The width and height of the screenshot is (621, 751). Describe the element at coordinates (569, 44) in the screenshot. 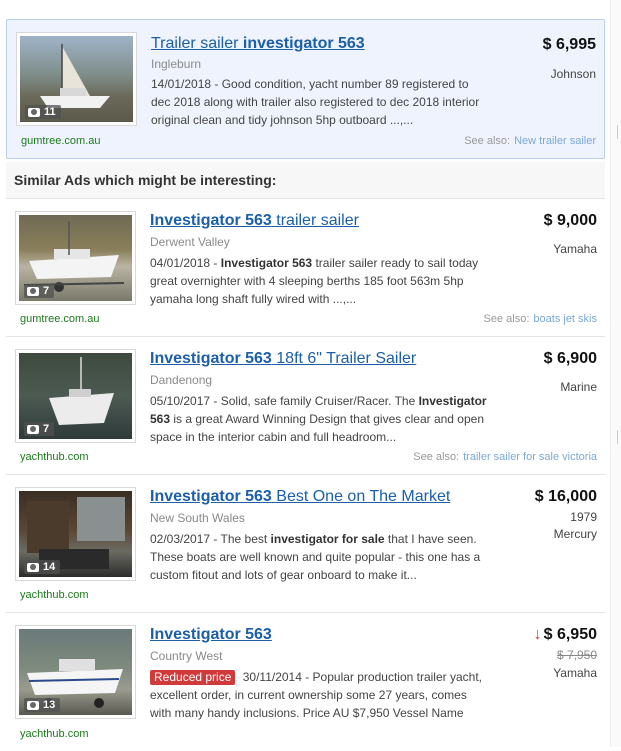

I see `listing-price: $ 6,995` at that location.